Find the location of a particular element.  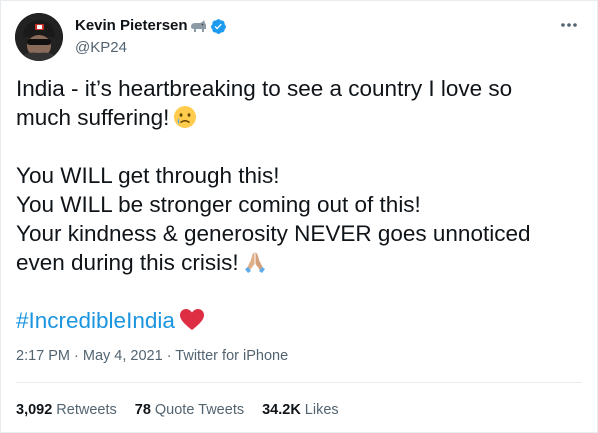

display-name-row: Kevin Pietersen is located at coordinates (151, 26).